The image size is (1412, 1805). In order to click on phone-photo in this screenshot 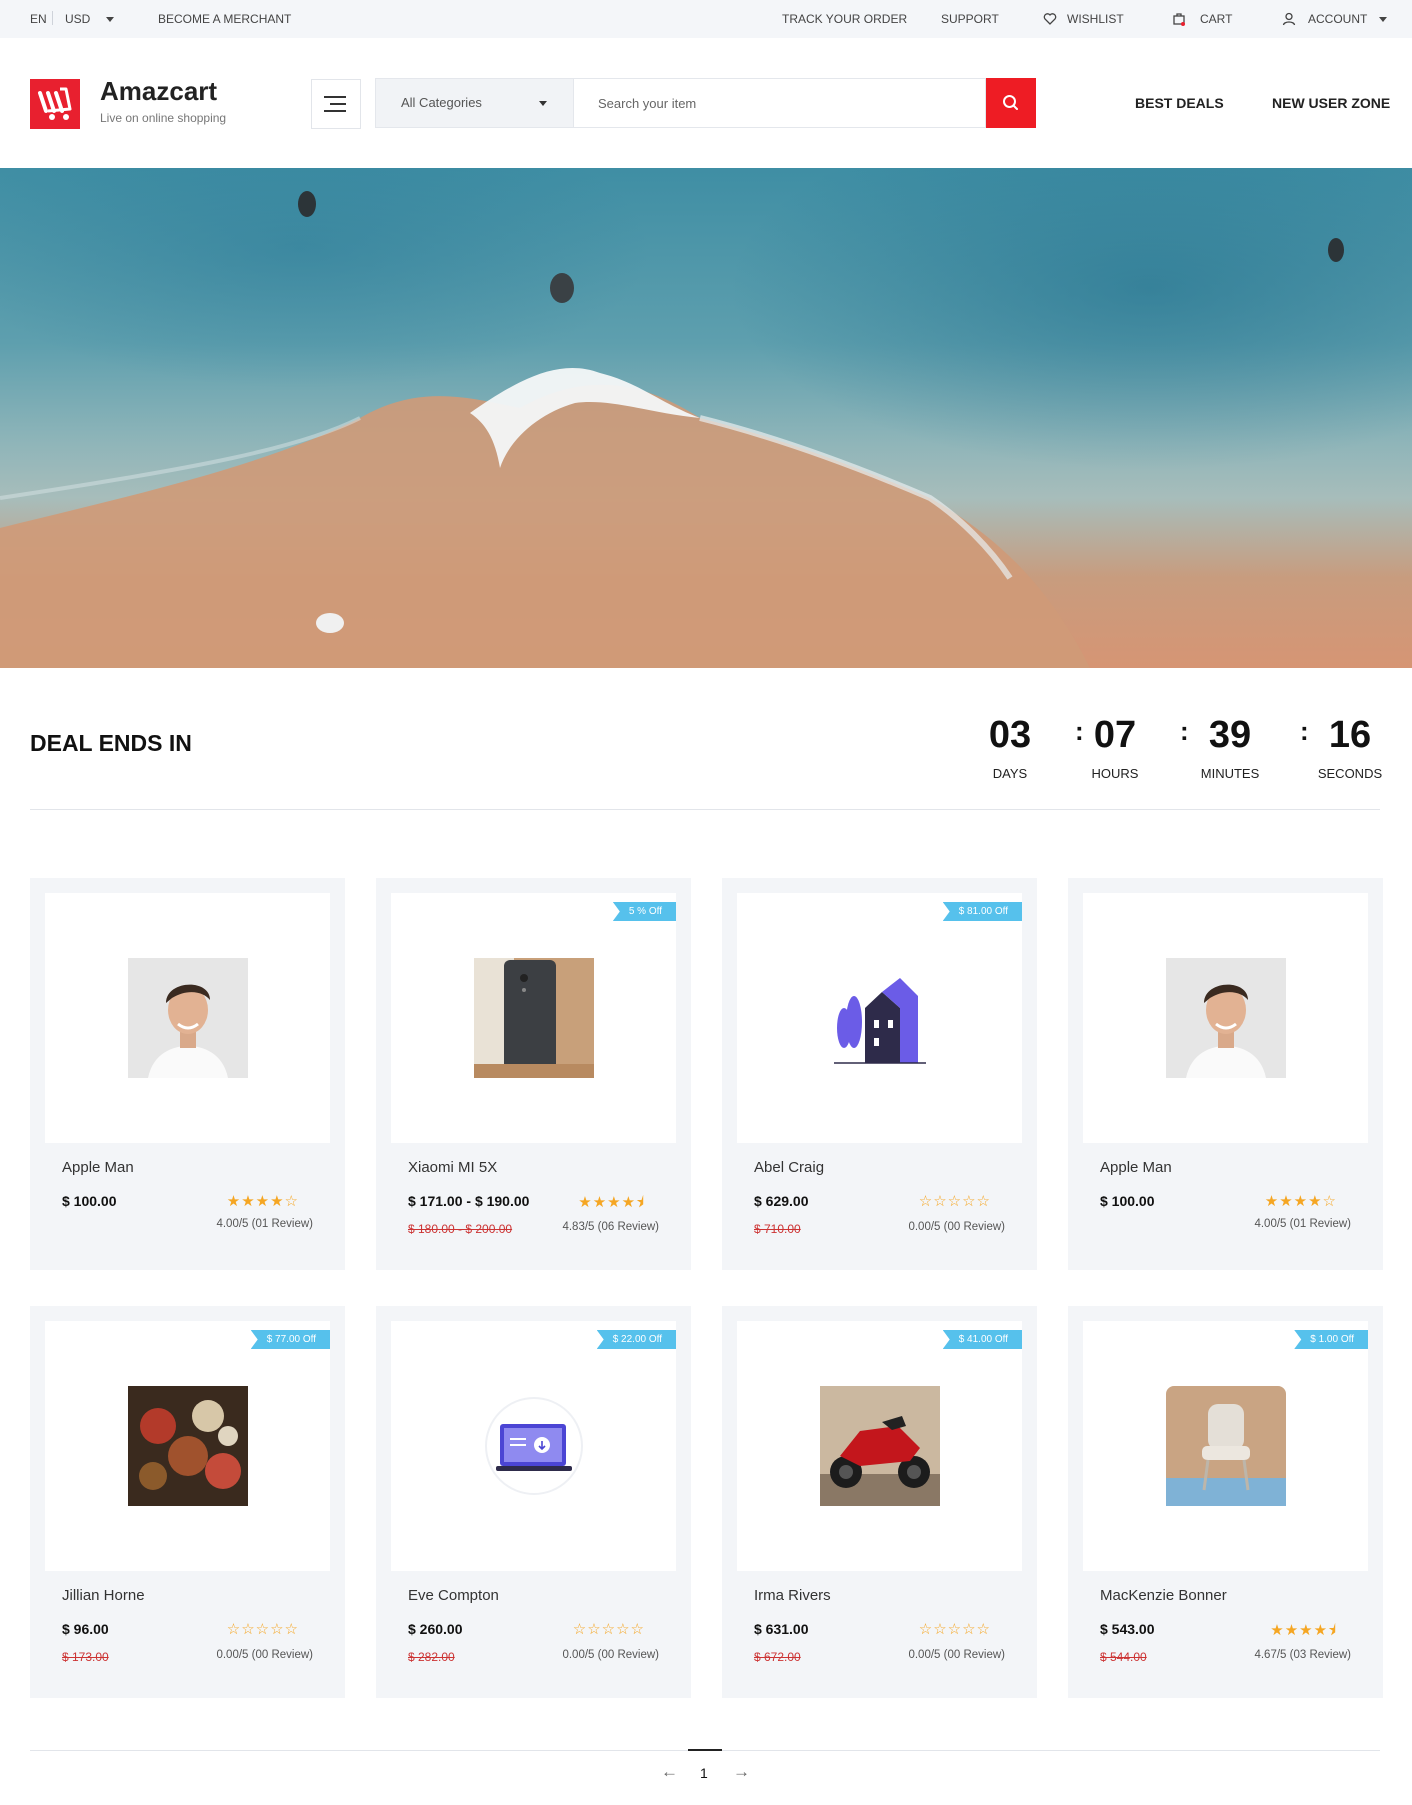, I will do `click(534, 1018)`.